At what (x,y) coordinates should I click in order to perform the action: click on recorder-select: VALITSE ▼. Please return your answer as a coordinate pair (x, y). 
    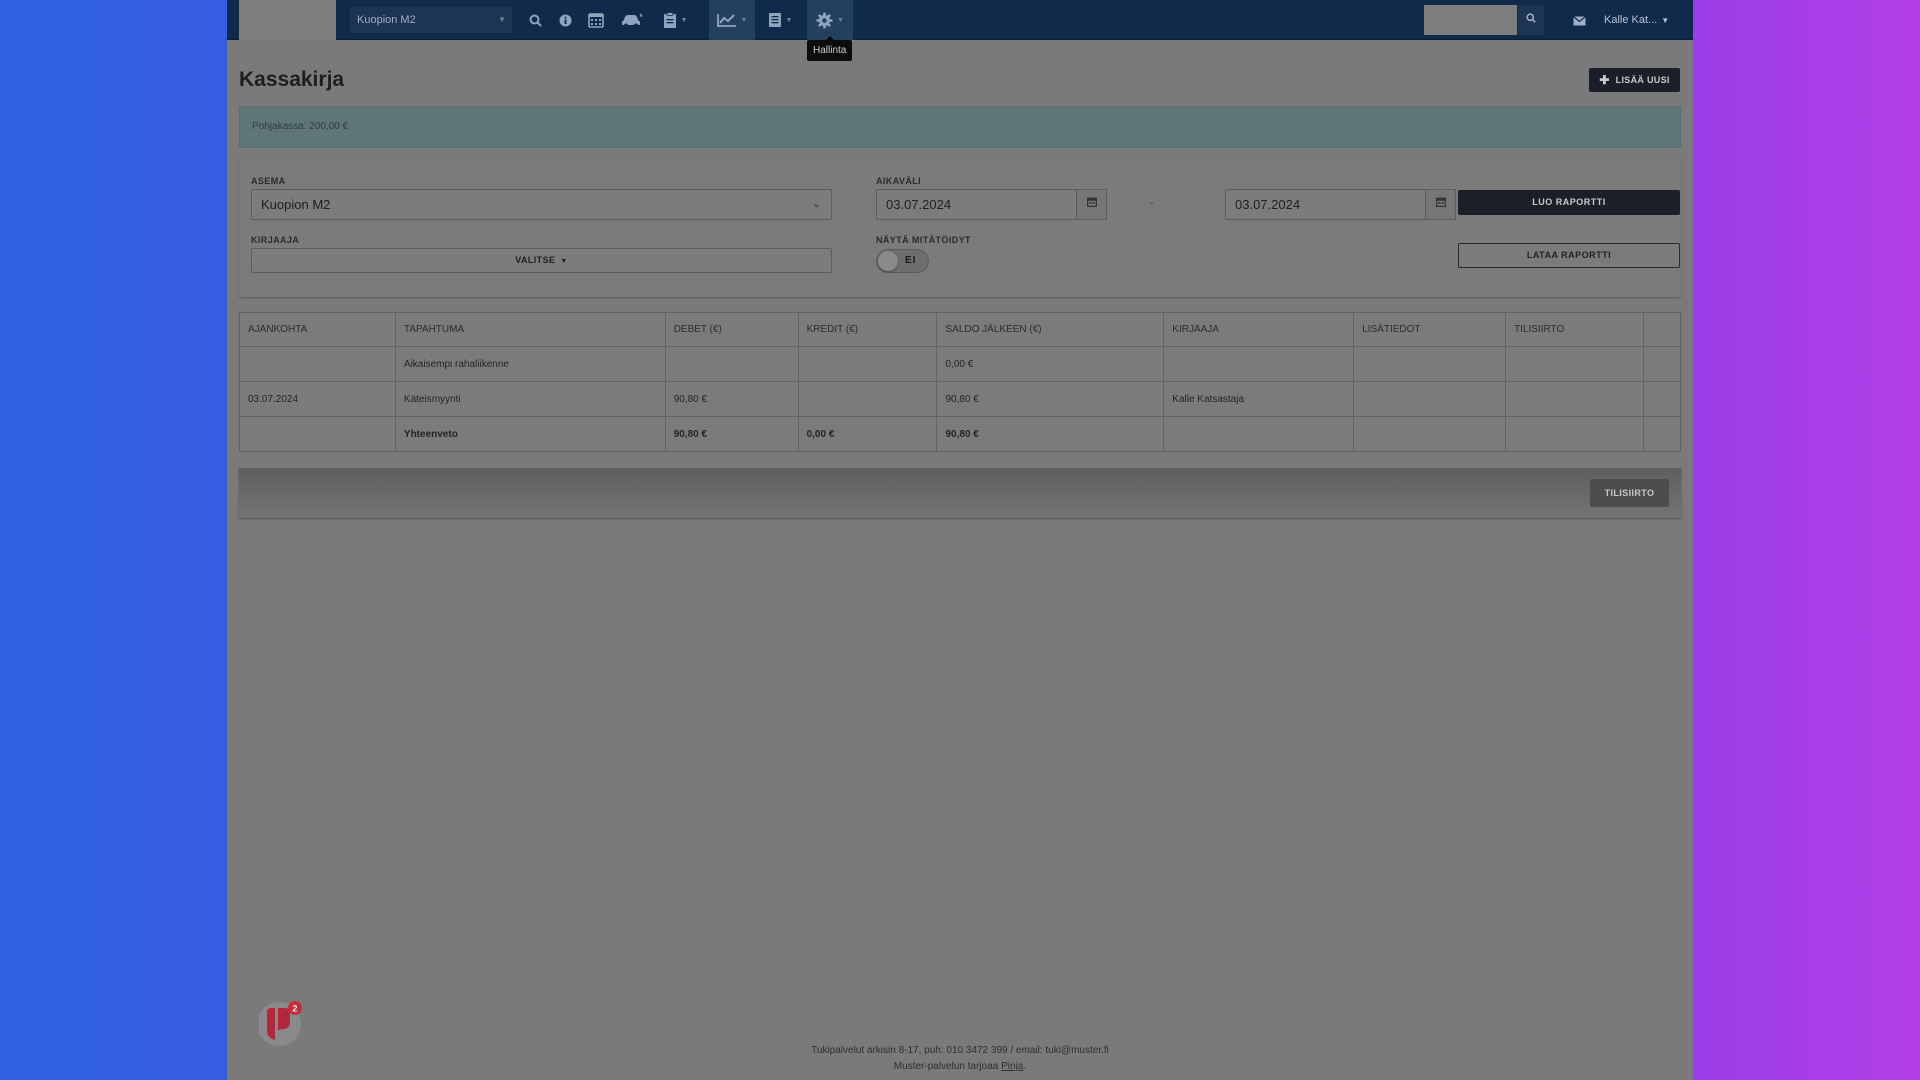
    Looking at the image, I should click on (541, 260).